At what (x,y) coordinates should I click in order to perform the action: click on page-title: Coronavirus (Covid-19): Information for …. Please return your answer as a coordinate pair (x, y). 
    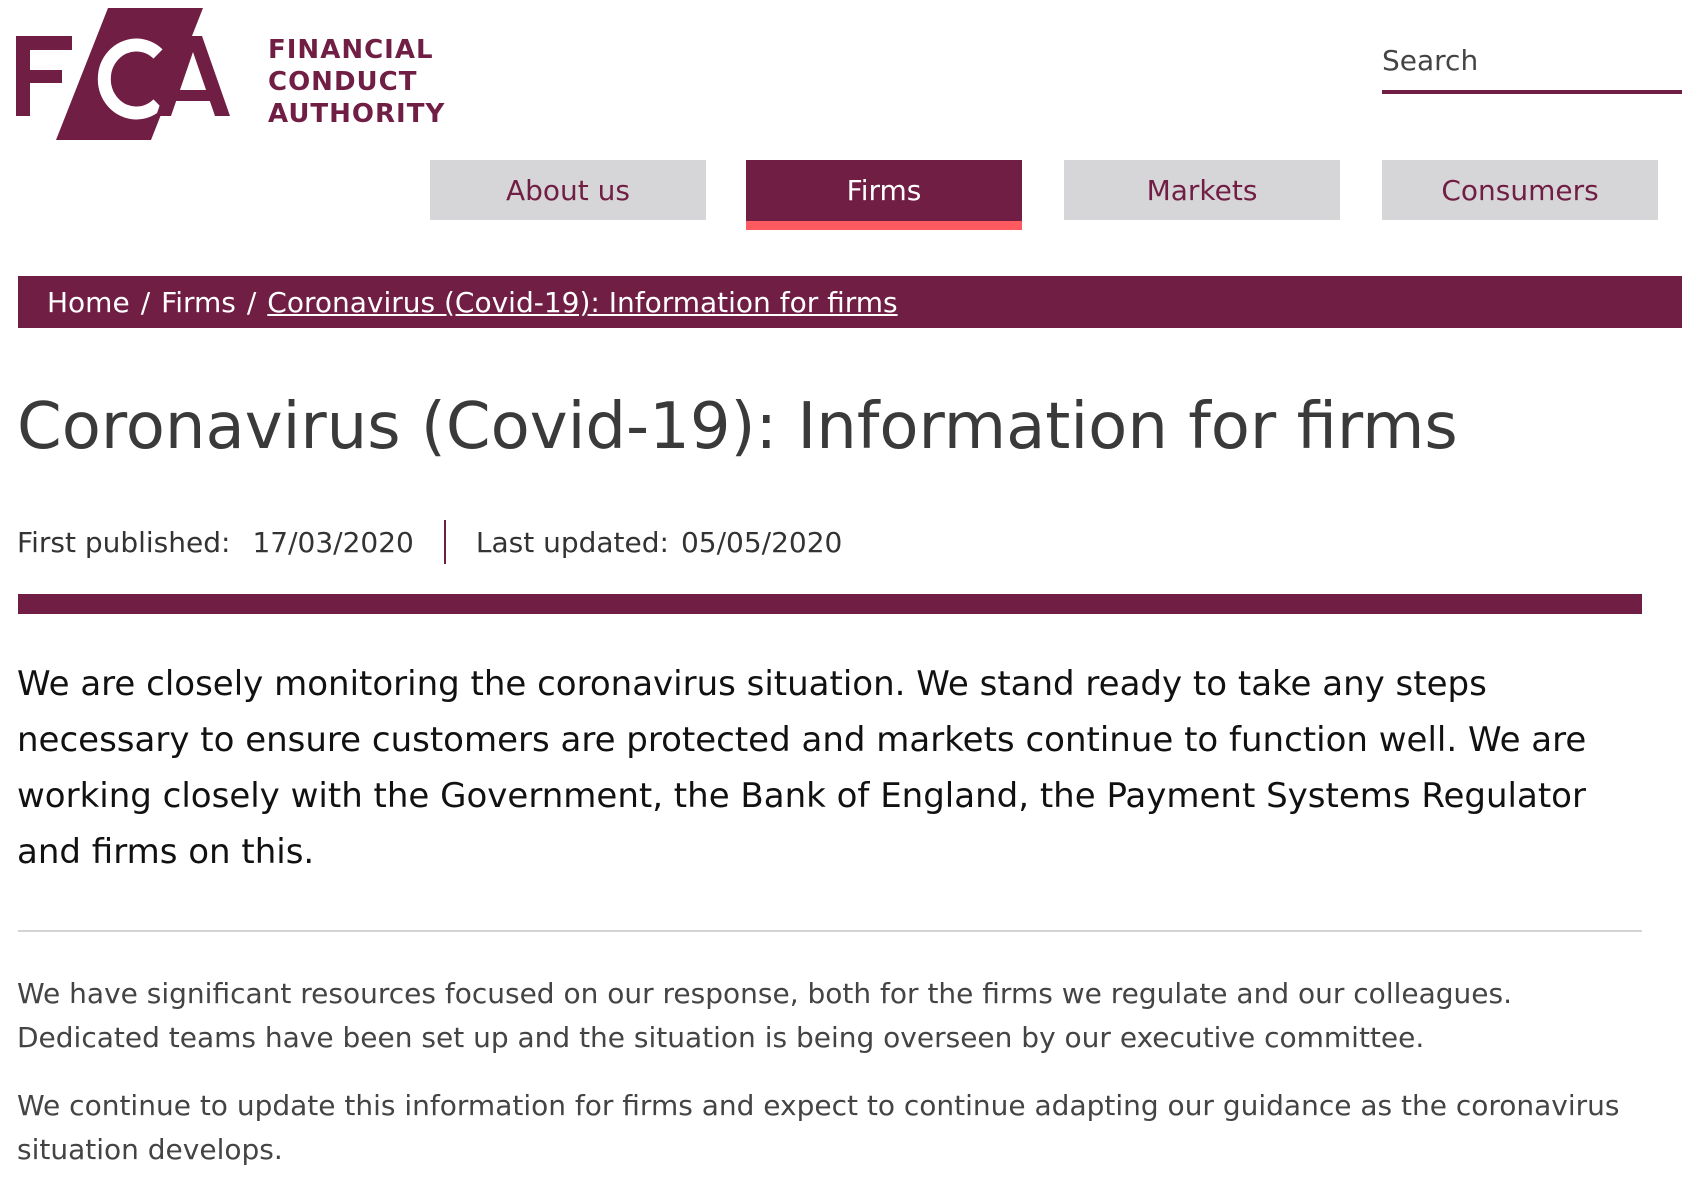
    Looking at the image, I should click on (737, 427).